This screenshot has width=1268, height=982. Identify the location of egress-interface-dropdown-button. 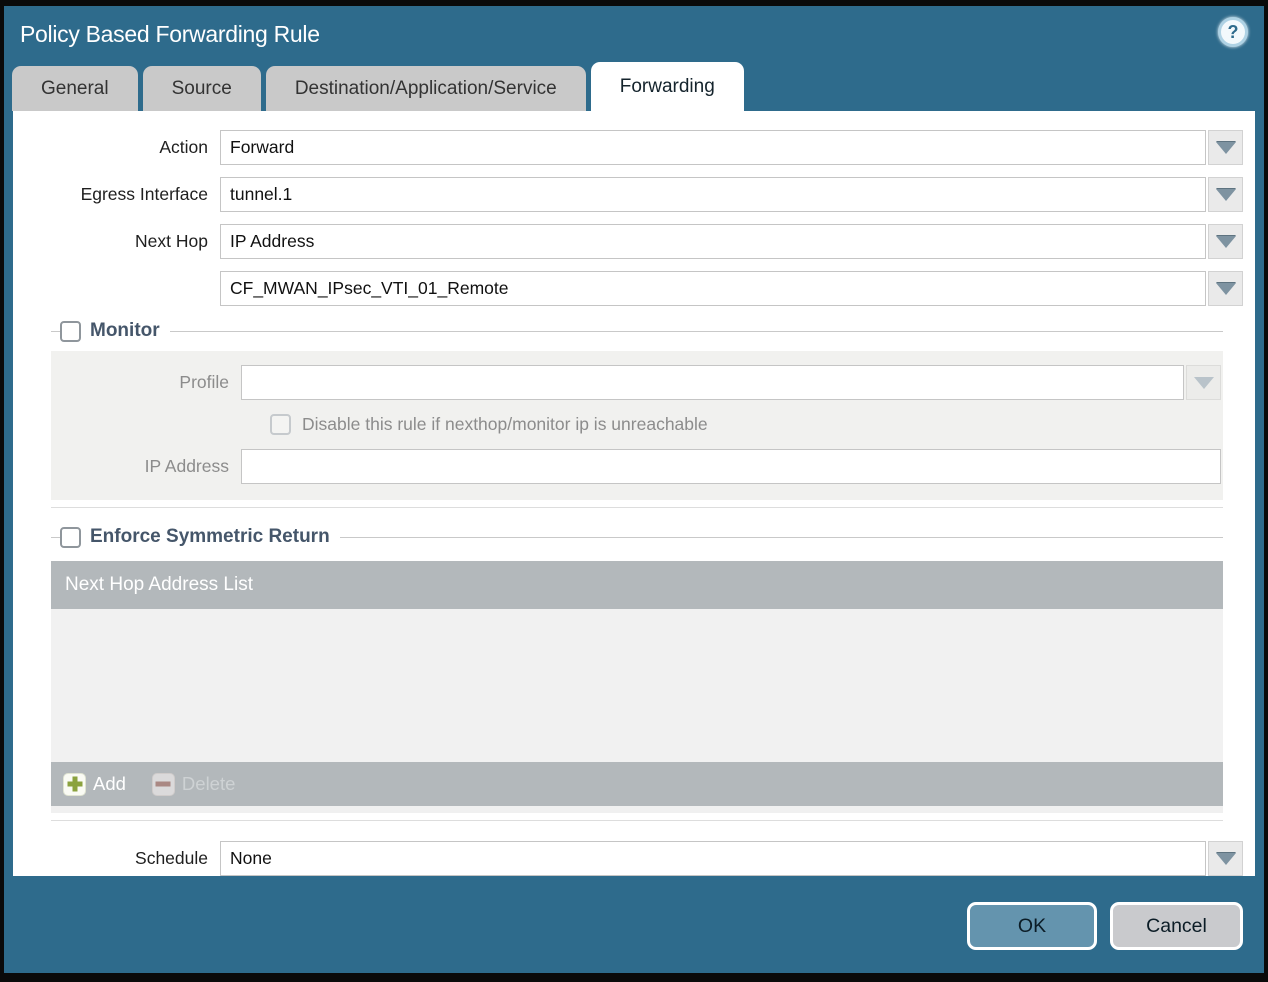
(1225, 194).